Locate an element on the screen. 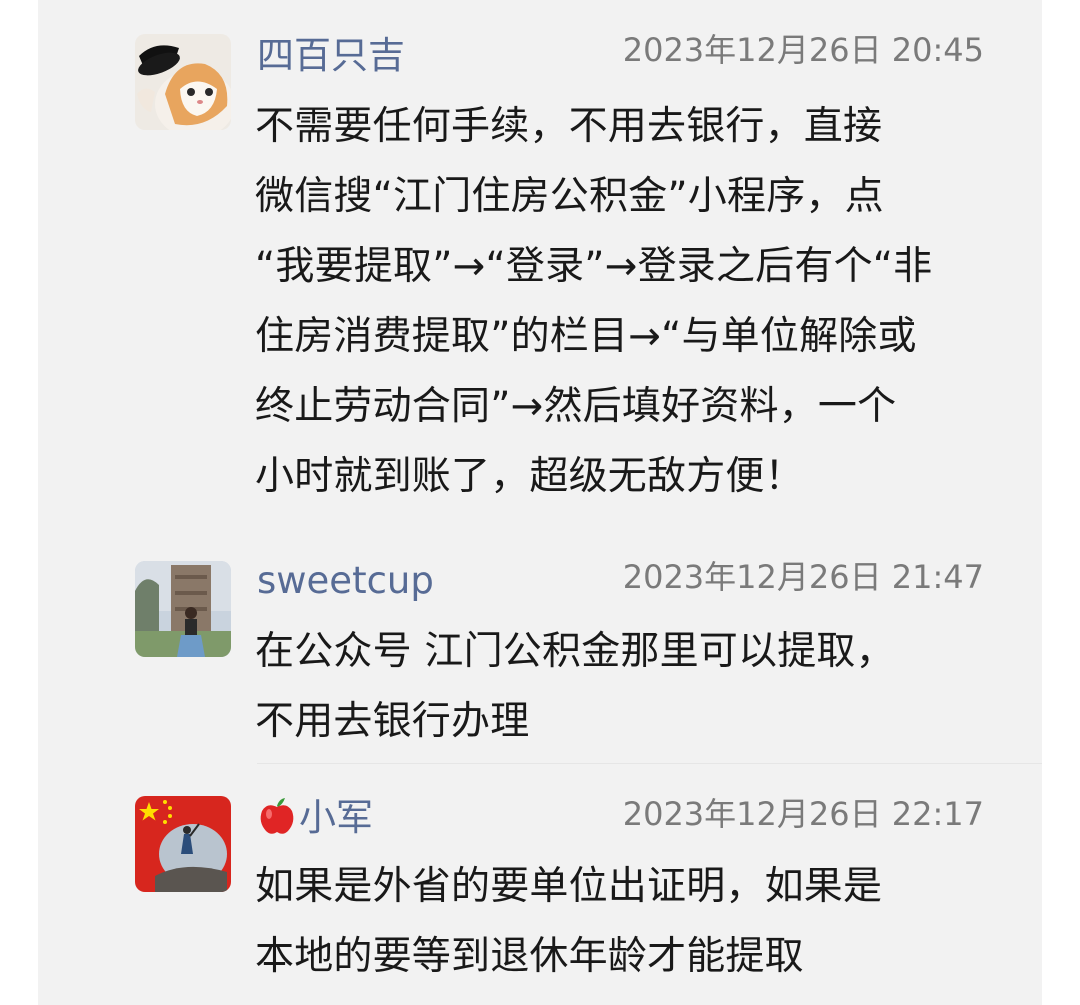  username: 小军 is located at coordinates (315, 818).